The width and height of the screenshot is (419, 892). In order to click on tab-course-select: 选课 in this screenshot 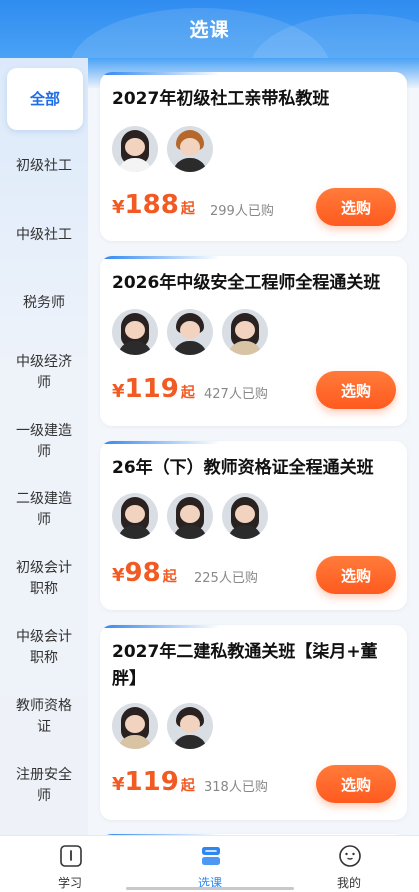, I will do `click(210, 864)`.